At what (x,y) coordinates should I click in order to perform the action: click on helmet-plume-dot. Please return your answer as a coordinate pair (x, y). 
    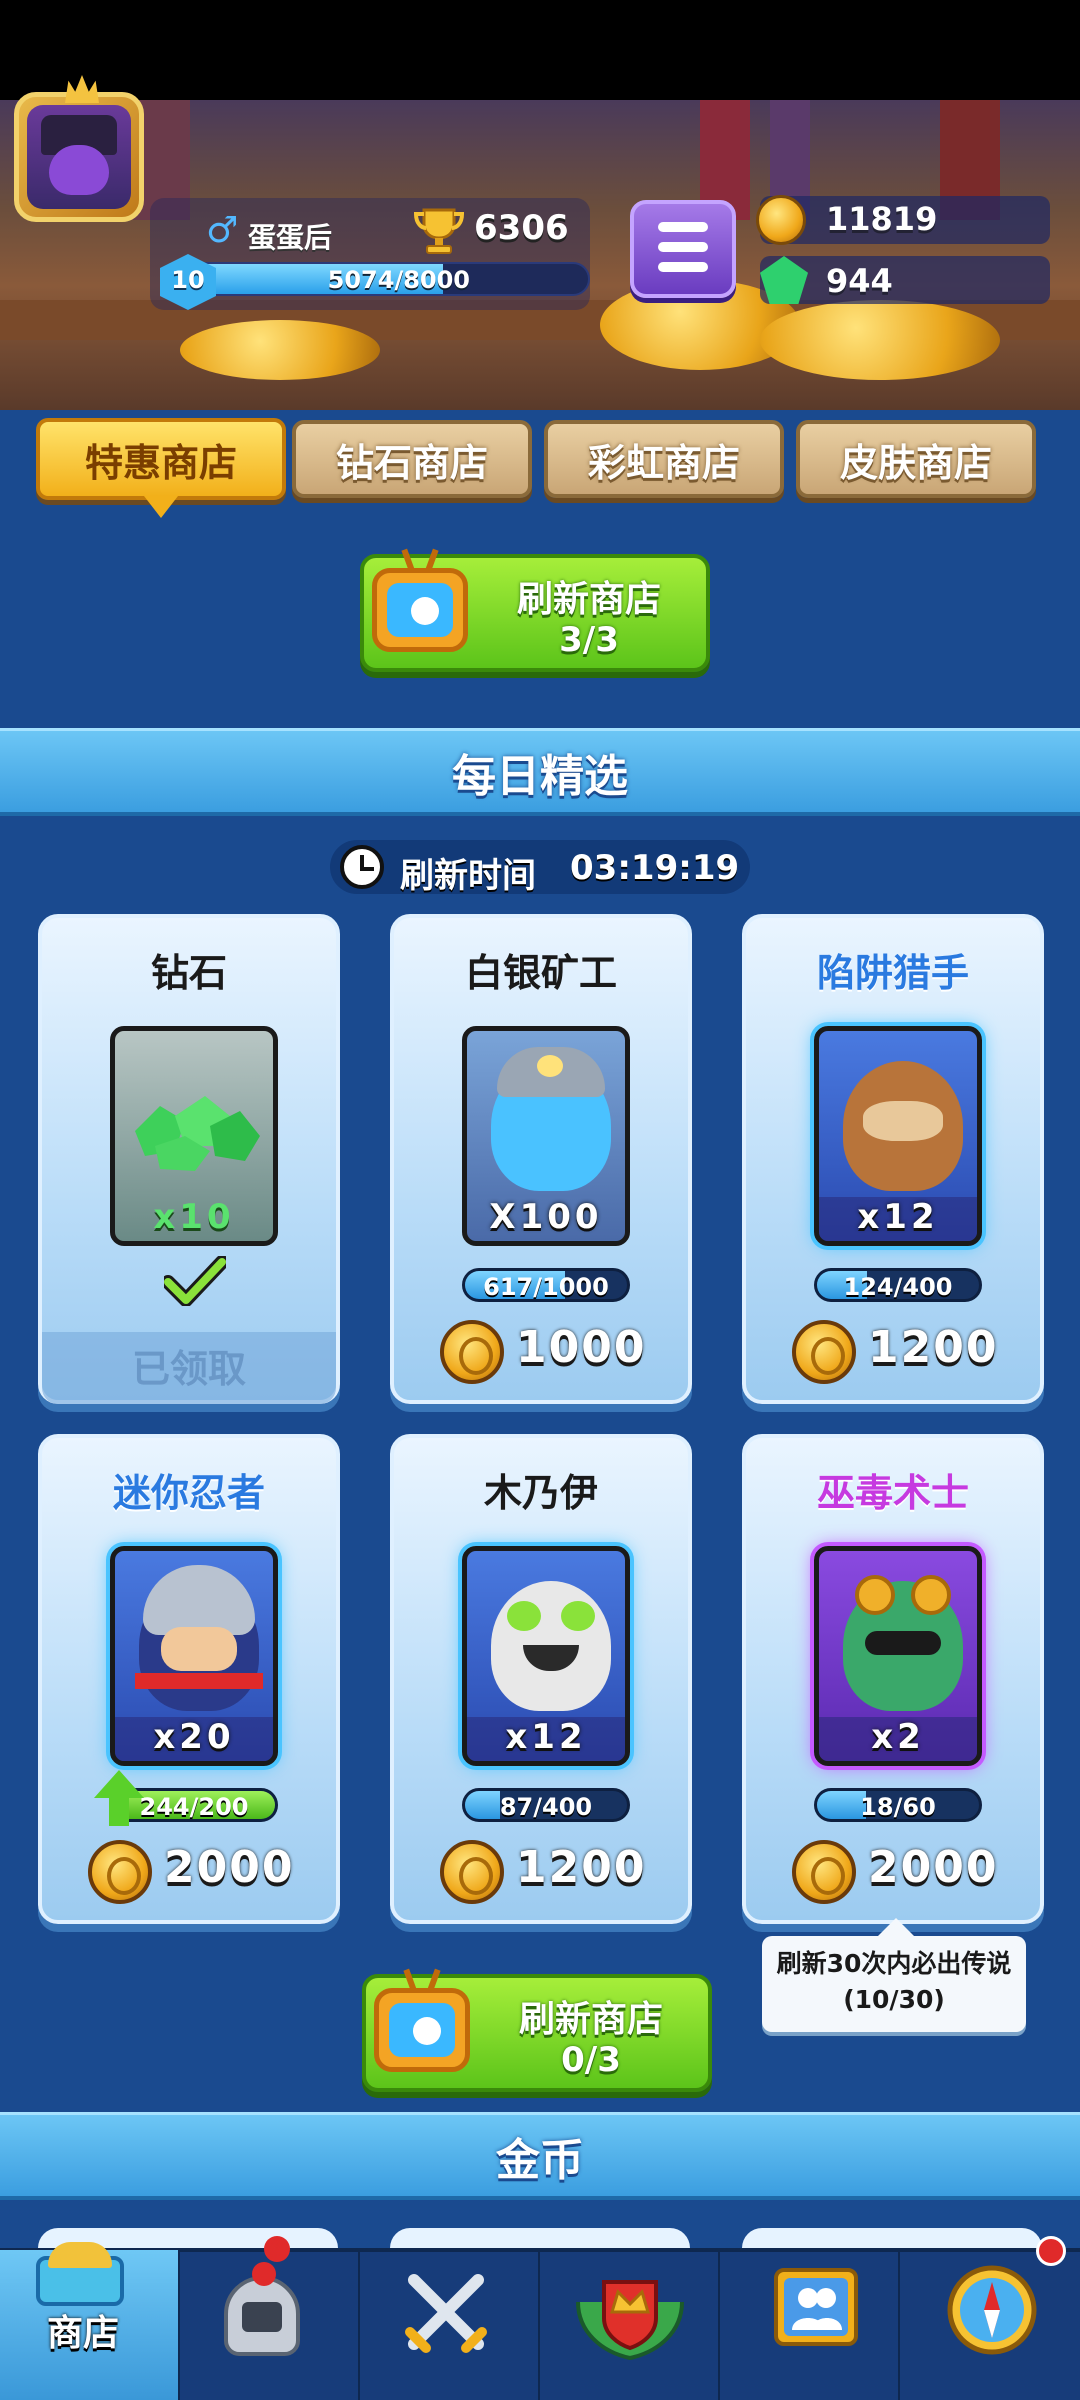
    Looking at the image, I should click on (277, 2249).